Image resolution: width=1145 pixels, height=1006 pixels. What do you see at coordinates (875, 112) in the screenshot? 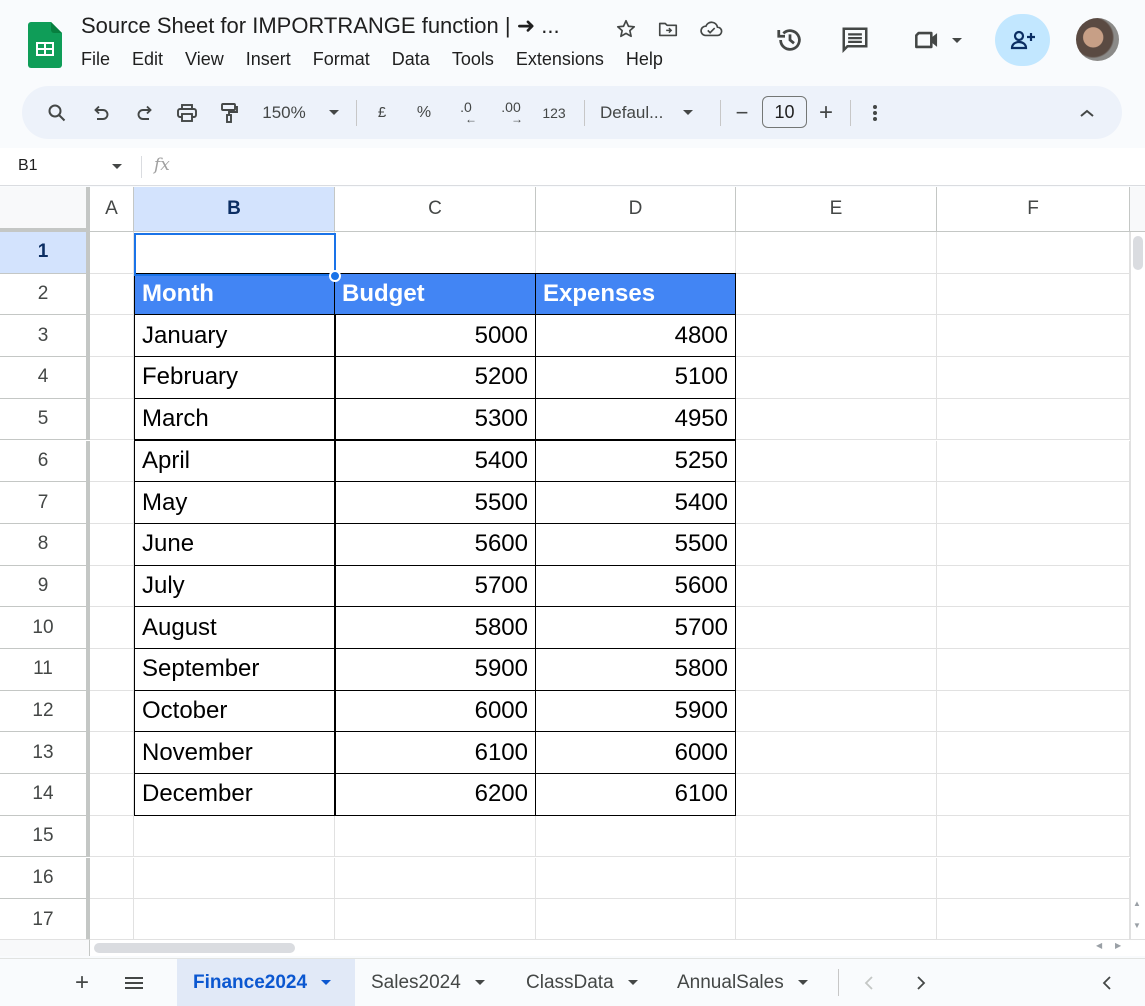
I see `more-options-icon` at bounding box center [875, 112].